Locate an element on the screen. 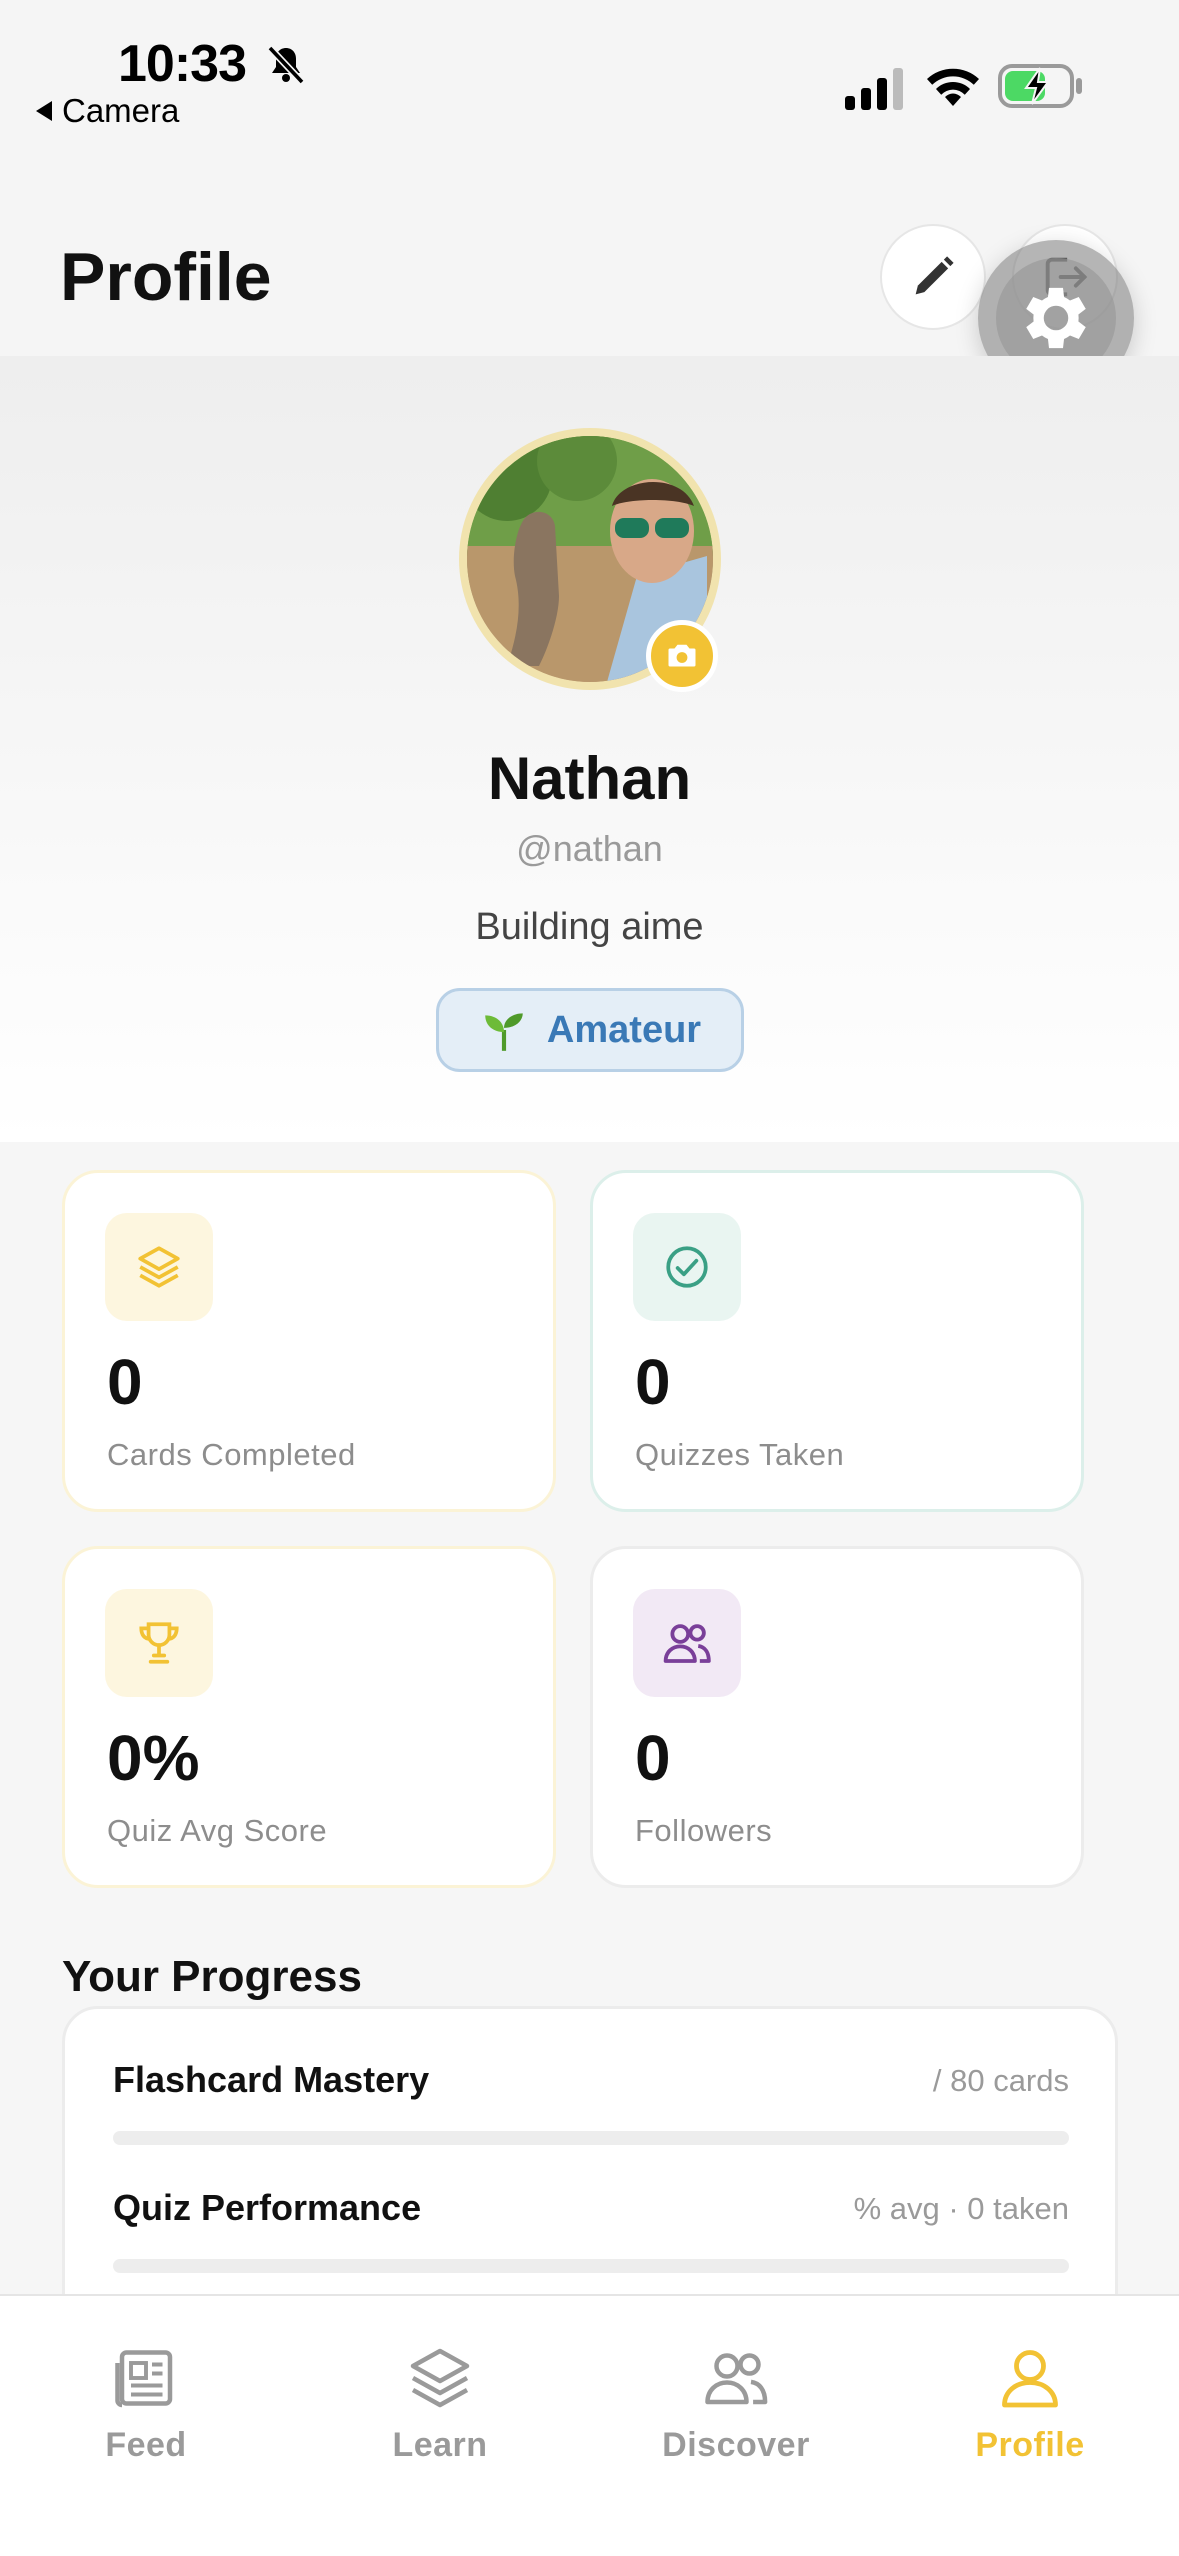 This screenshot has height=2556, width=1179. stat-value: 0% is located at coordinates (153, 1758).